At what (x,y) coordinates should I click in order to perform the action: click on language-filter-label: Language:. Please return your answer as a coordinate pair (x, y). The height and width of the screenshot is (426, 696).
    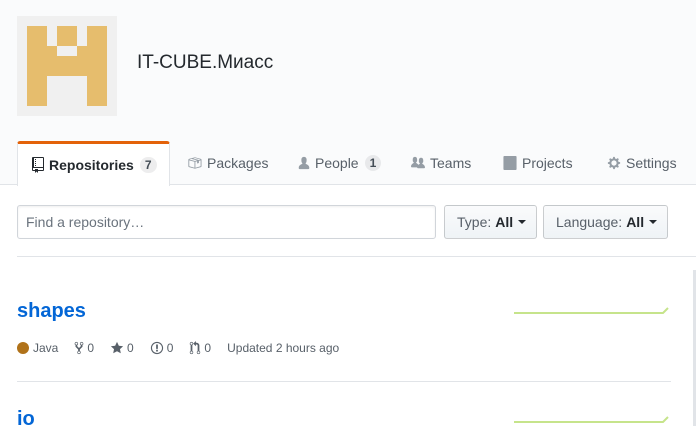
    Looking at the image, I should click on (589, 222).